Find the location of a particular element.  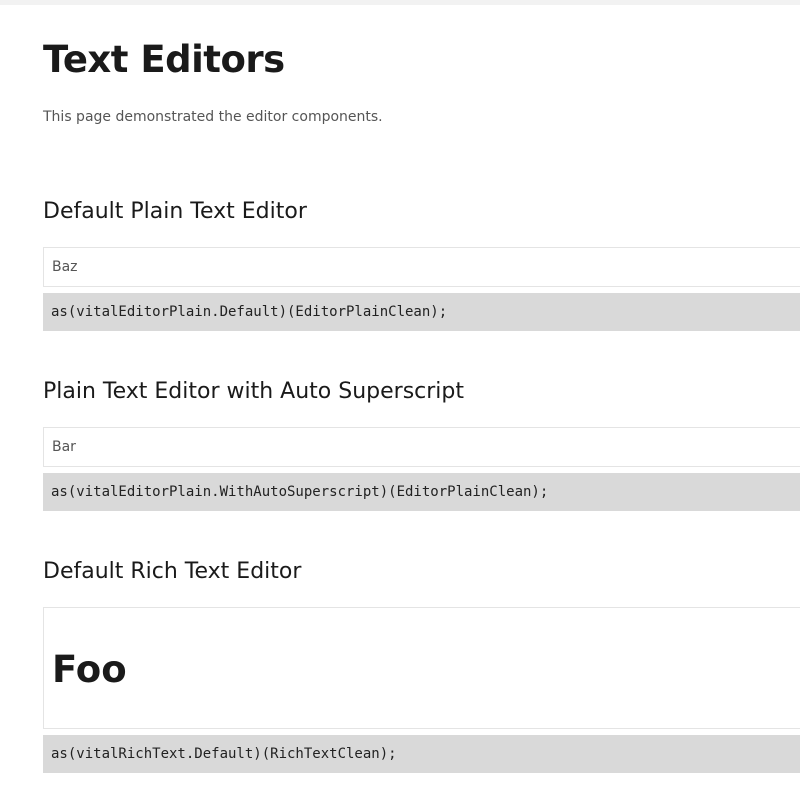

section-heading-default-rich: Default Rich Text Editor is located at coordinates (172, 571).